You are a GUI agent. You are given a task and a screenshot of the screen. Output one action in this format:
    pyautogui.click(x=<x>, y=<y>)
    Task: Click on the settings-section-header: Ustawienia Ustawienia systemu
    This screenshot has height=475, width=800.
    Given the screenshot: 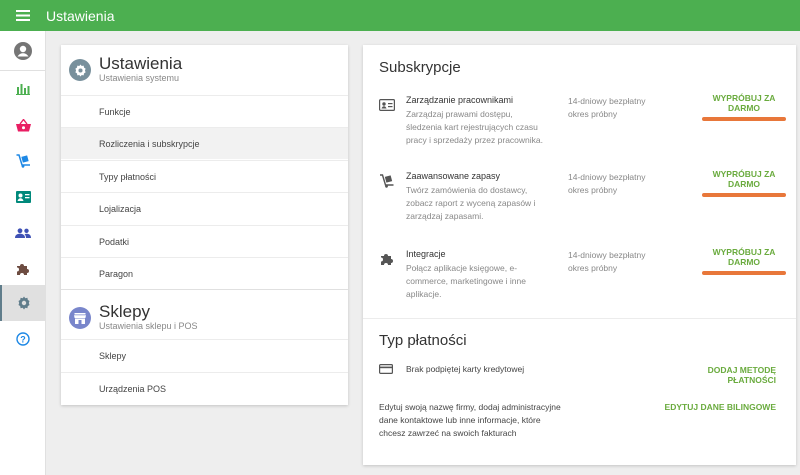 What is the action you would take?
    pyautogui.click(x=204, y=70)
    